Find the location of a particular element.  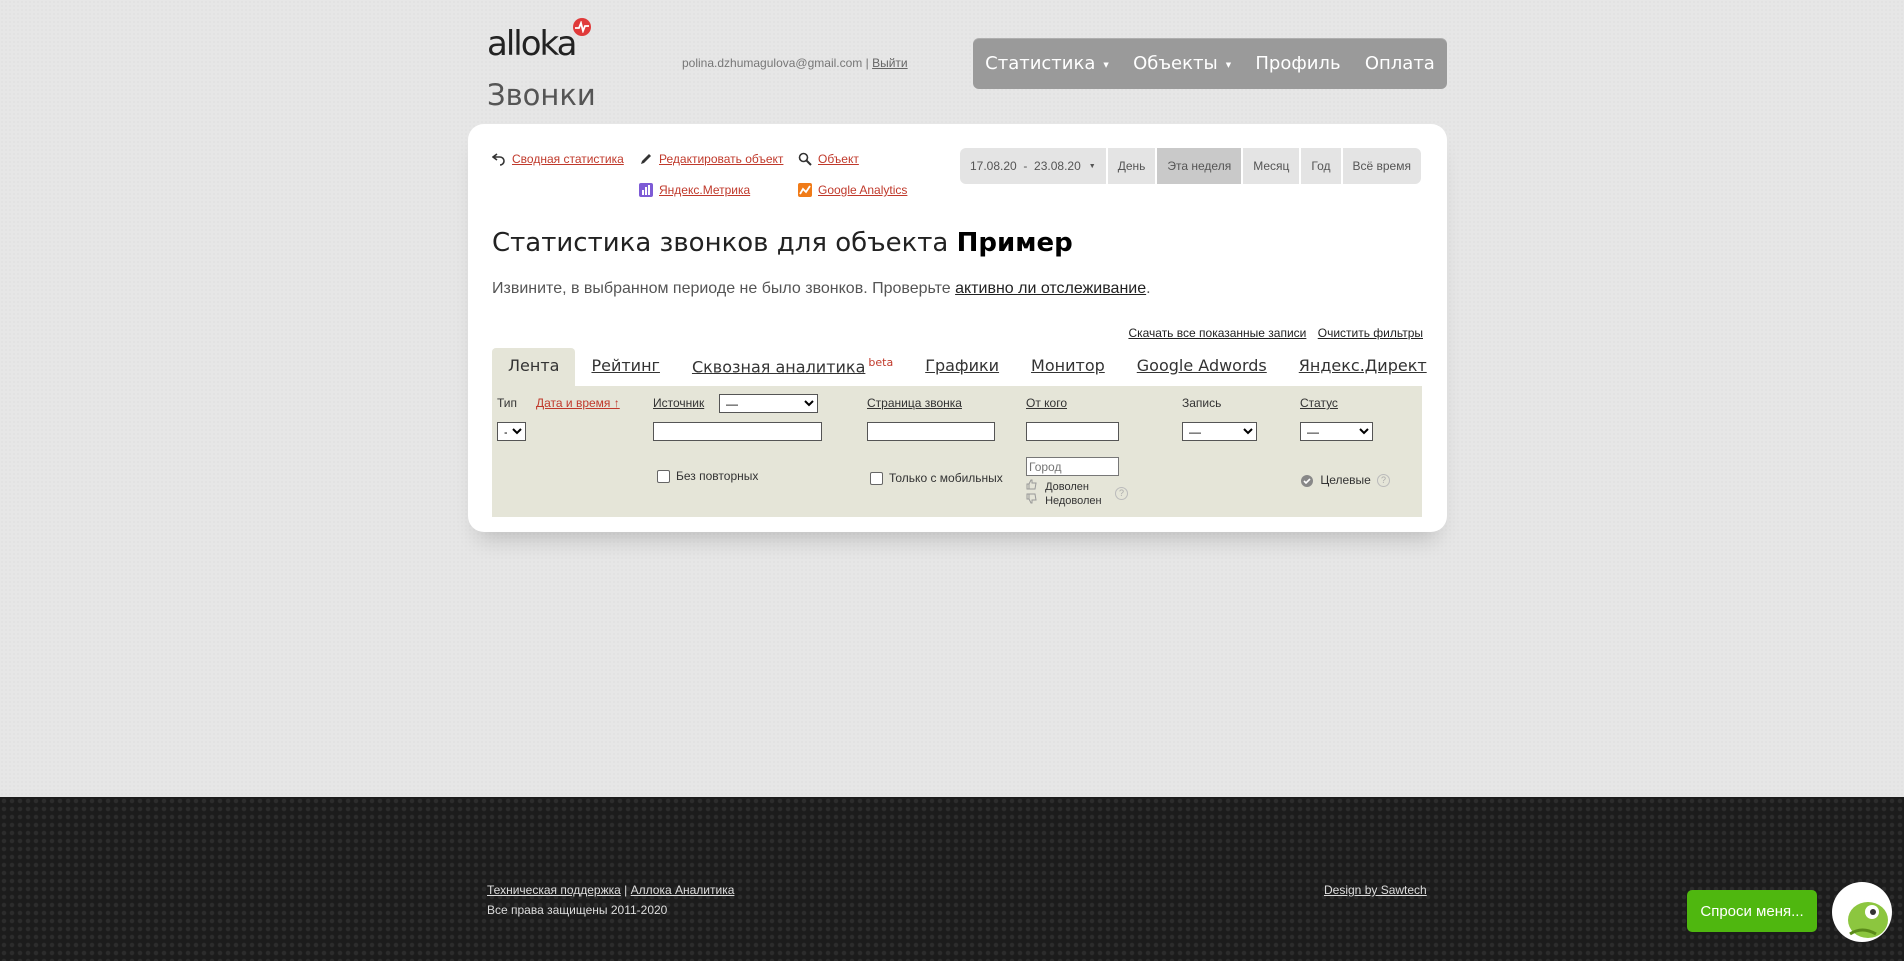

period-month-button: Месяц is located at coordinates (1270, 166).